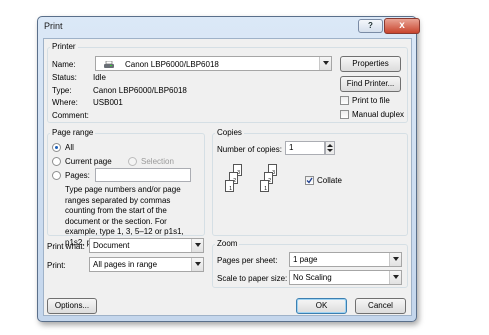 This screenshot has height=335, width=489. Describe the element at coordinates (132, 161) in the screenshot. I see `selection-radio` at that location.